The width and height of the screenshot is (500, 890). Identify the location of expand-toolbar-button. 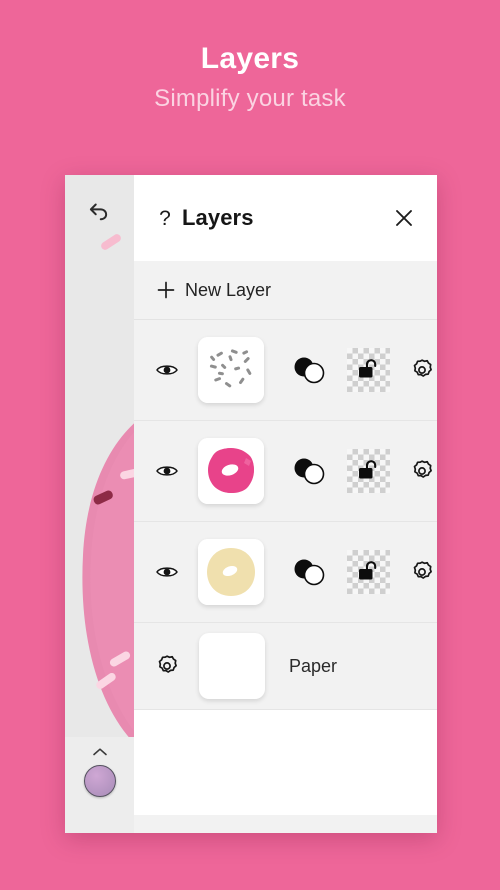
(100, 752).